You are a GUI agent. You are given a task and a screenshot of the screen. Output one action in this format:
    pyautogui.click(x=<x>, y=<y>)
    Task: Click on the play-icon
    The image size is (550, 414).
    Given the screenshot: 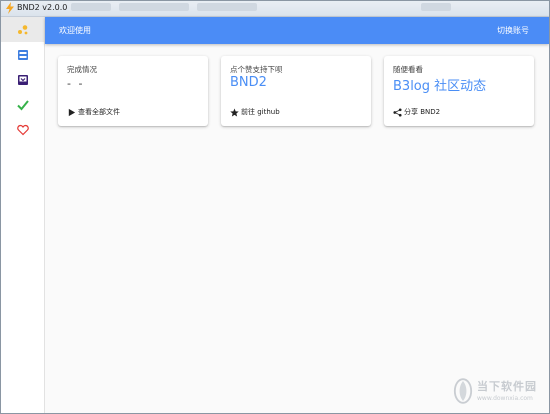 What is the action you would take?
    pyautogui.click(x=72, y=112)
    